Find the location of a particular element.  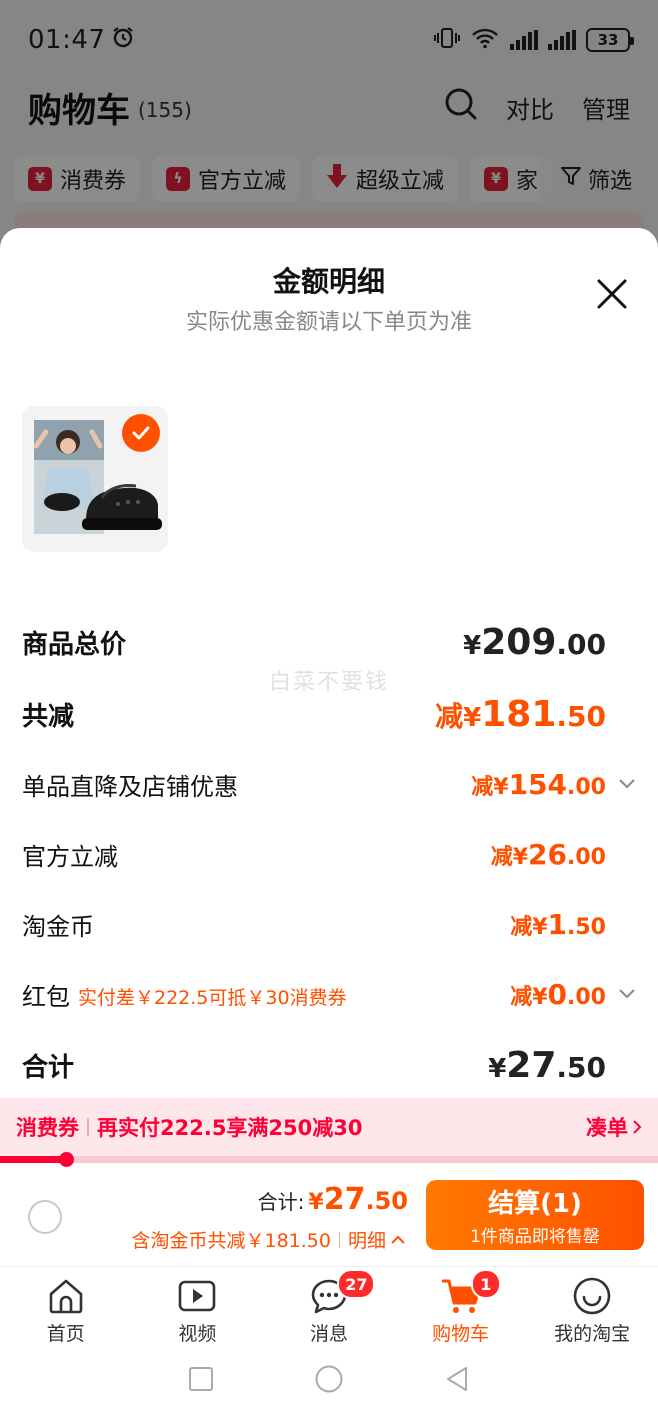

tab-video: 视频 is located at coordinates (198, 1306).